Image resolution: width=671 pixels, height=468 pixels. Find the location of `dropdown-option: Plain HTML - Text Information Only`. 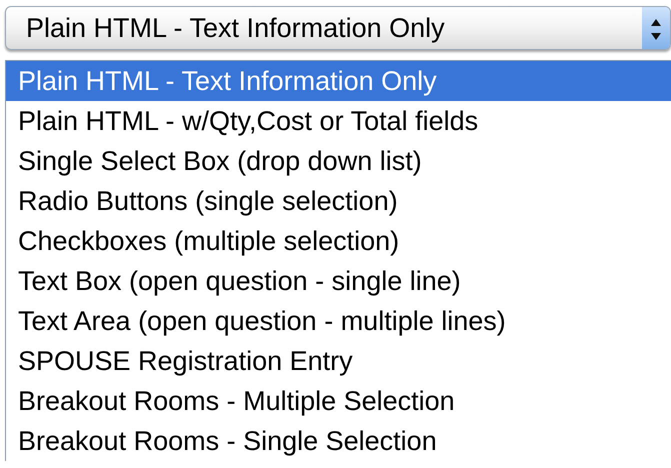

dropdown-option: Plain HTML - Text Information Only is located at coordinates (338, 81).